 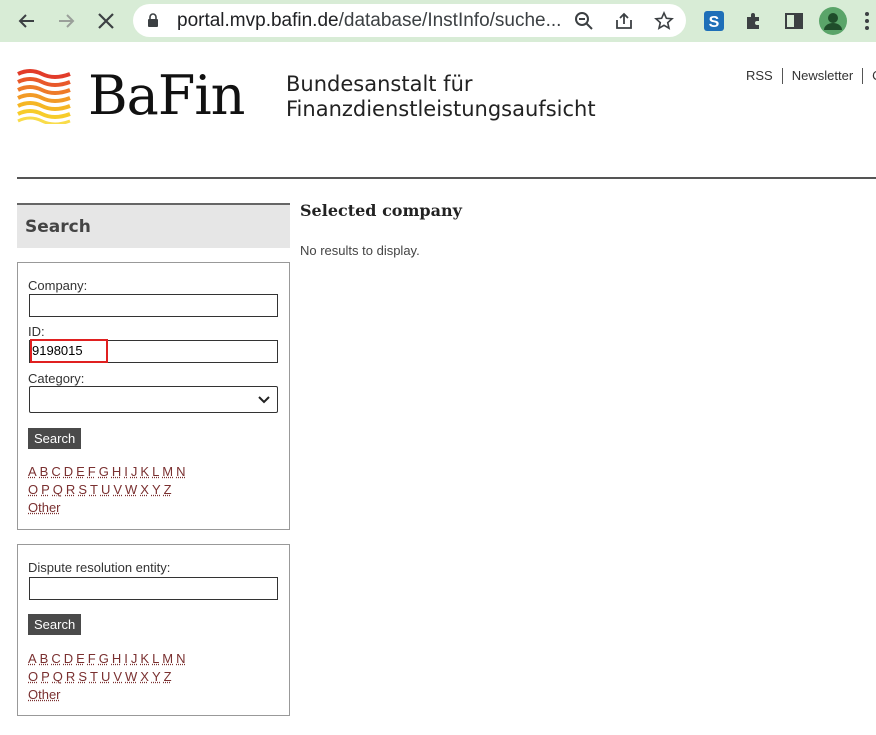 What do you see at coordinates (56, 378) in the screenshot?
I see `category-label: Category:` at bounding box center [56, 378].